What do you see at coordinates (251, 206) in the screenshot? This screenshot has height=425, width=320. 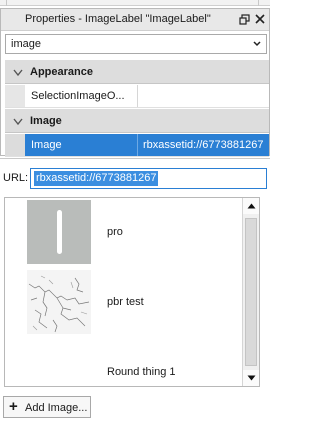 I see `scroll-up-icon` at bounding box center [251, 206].